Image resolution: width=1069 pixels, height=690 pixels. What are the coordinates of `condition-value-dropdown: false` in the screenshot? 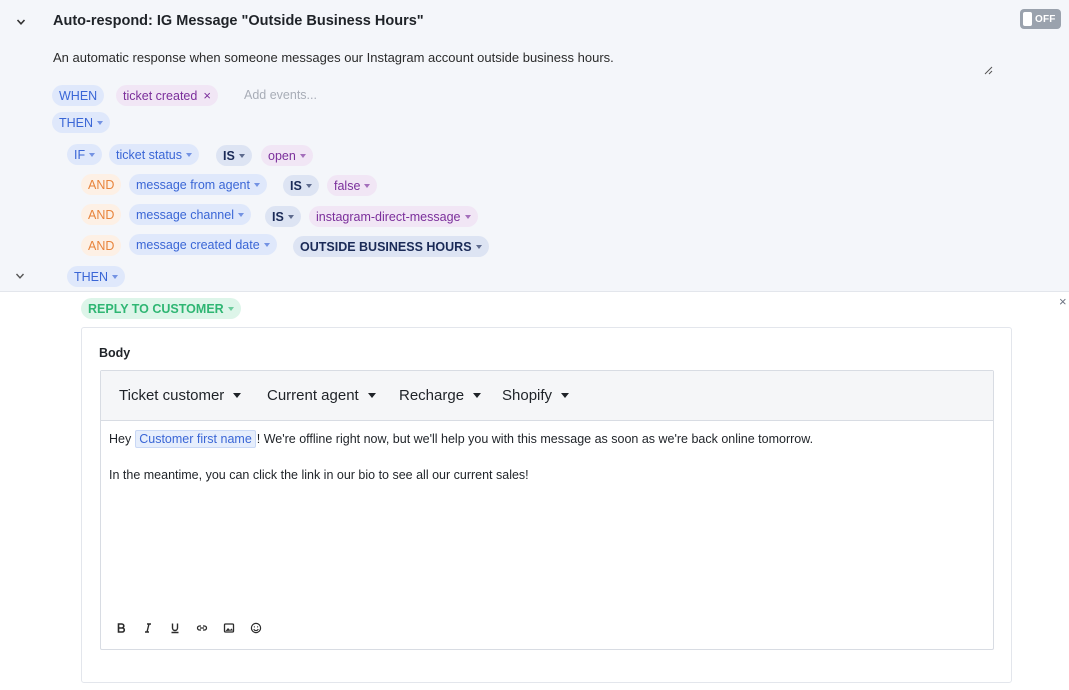 It's located at (352, 185).